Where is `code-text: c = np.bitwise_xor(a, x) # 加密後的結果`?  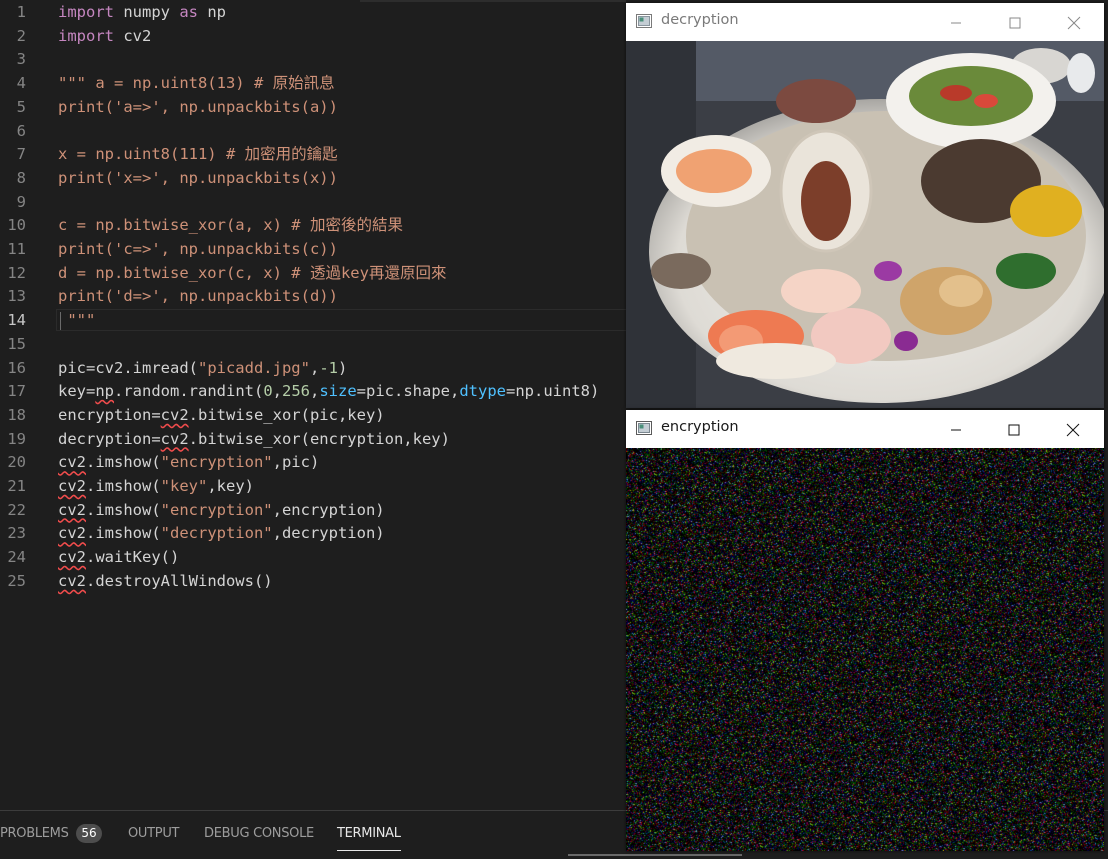 code-text: c = np.bitwise_xor(a, x) # 加密後的結果 is located at coordinates (230, 226).